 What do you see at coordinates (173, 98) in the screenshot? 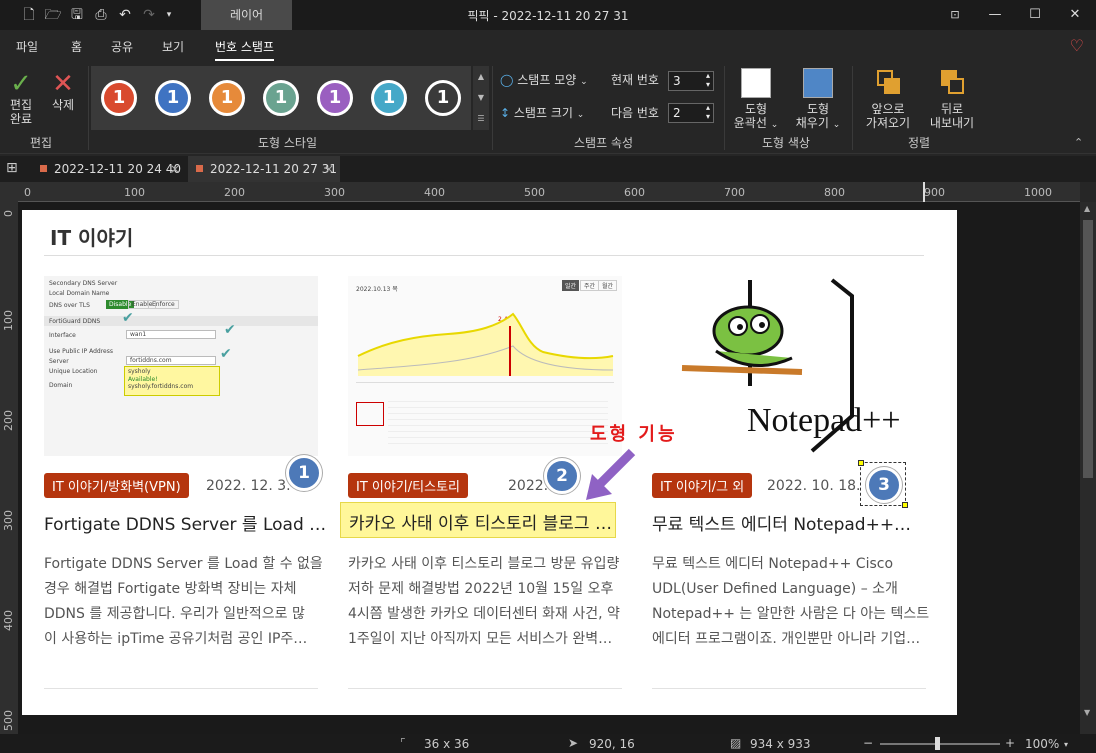
I see `stamp-style-2: 1` at bounding box center [173, 98].